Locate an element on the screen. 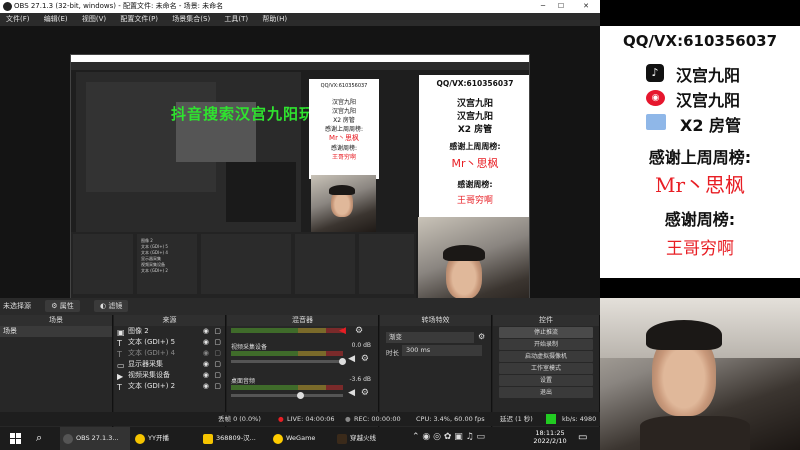  game-icon is located at coordinates (208, 439).